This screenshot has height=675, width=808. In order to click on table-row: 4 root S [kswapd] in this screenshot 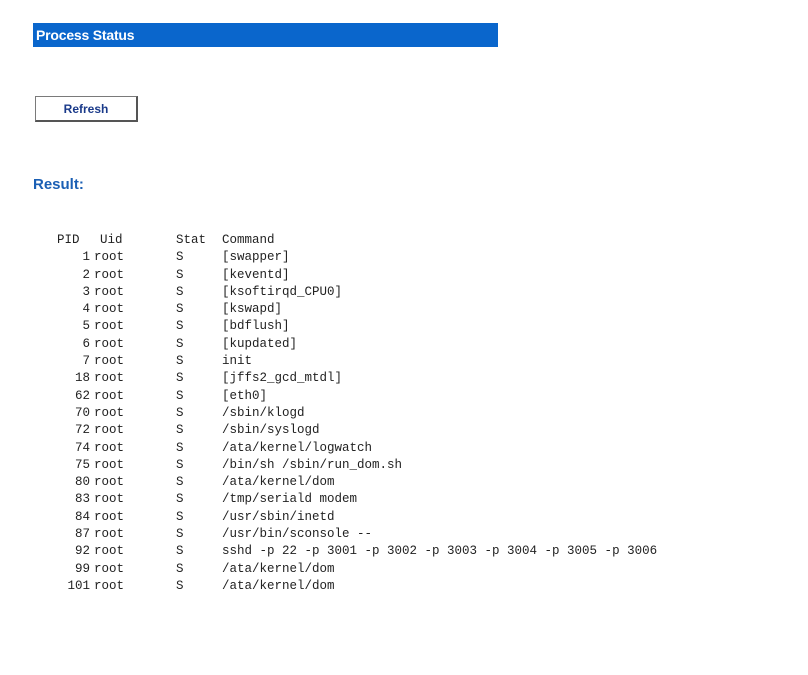, I will do `click(352, 309)`.